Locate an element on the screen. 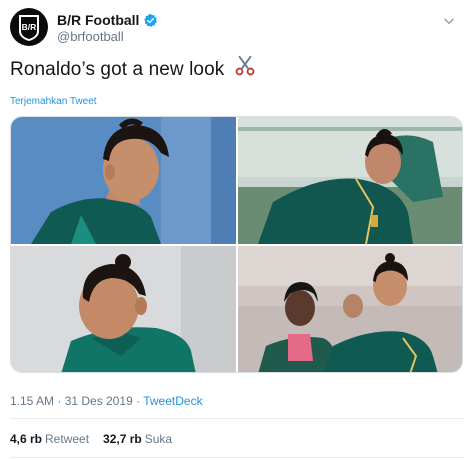 This screenshot has height=460, width=469. tweet-meta: 1.15 AM · 31 Des 2019 · TweetDeck is located at coordinates (106, 401).